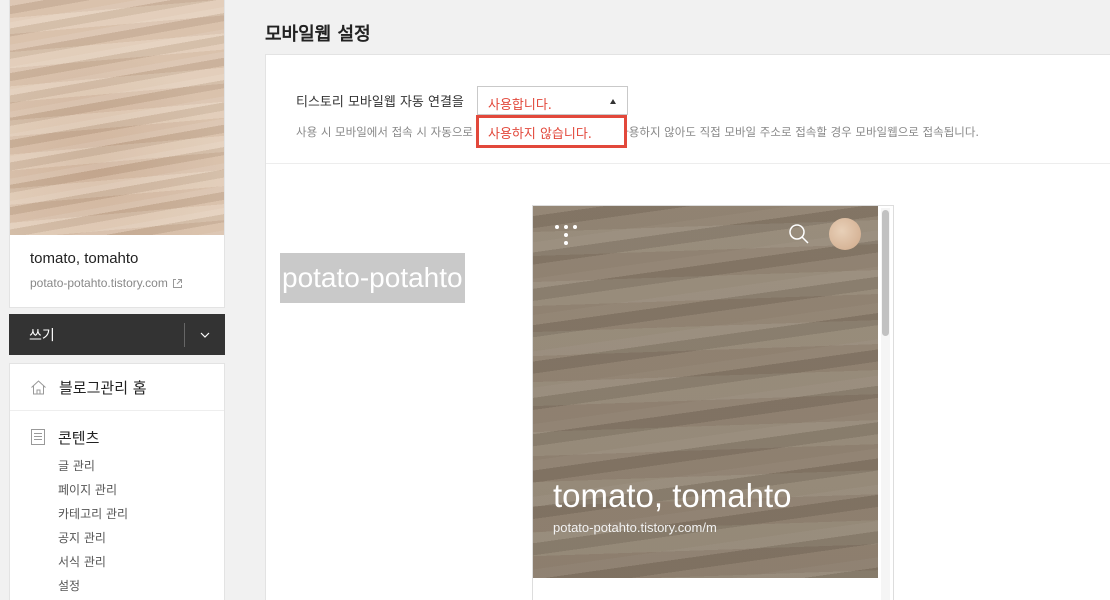  Describe the element at coordinates (141, 466) in the screenshot. I see `submenu-item-posts: 글 관리` at that location.